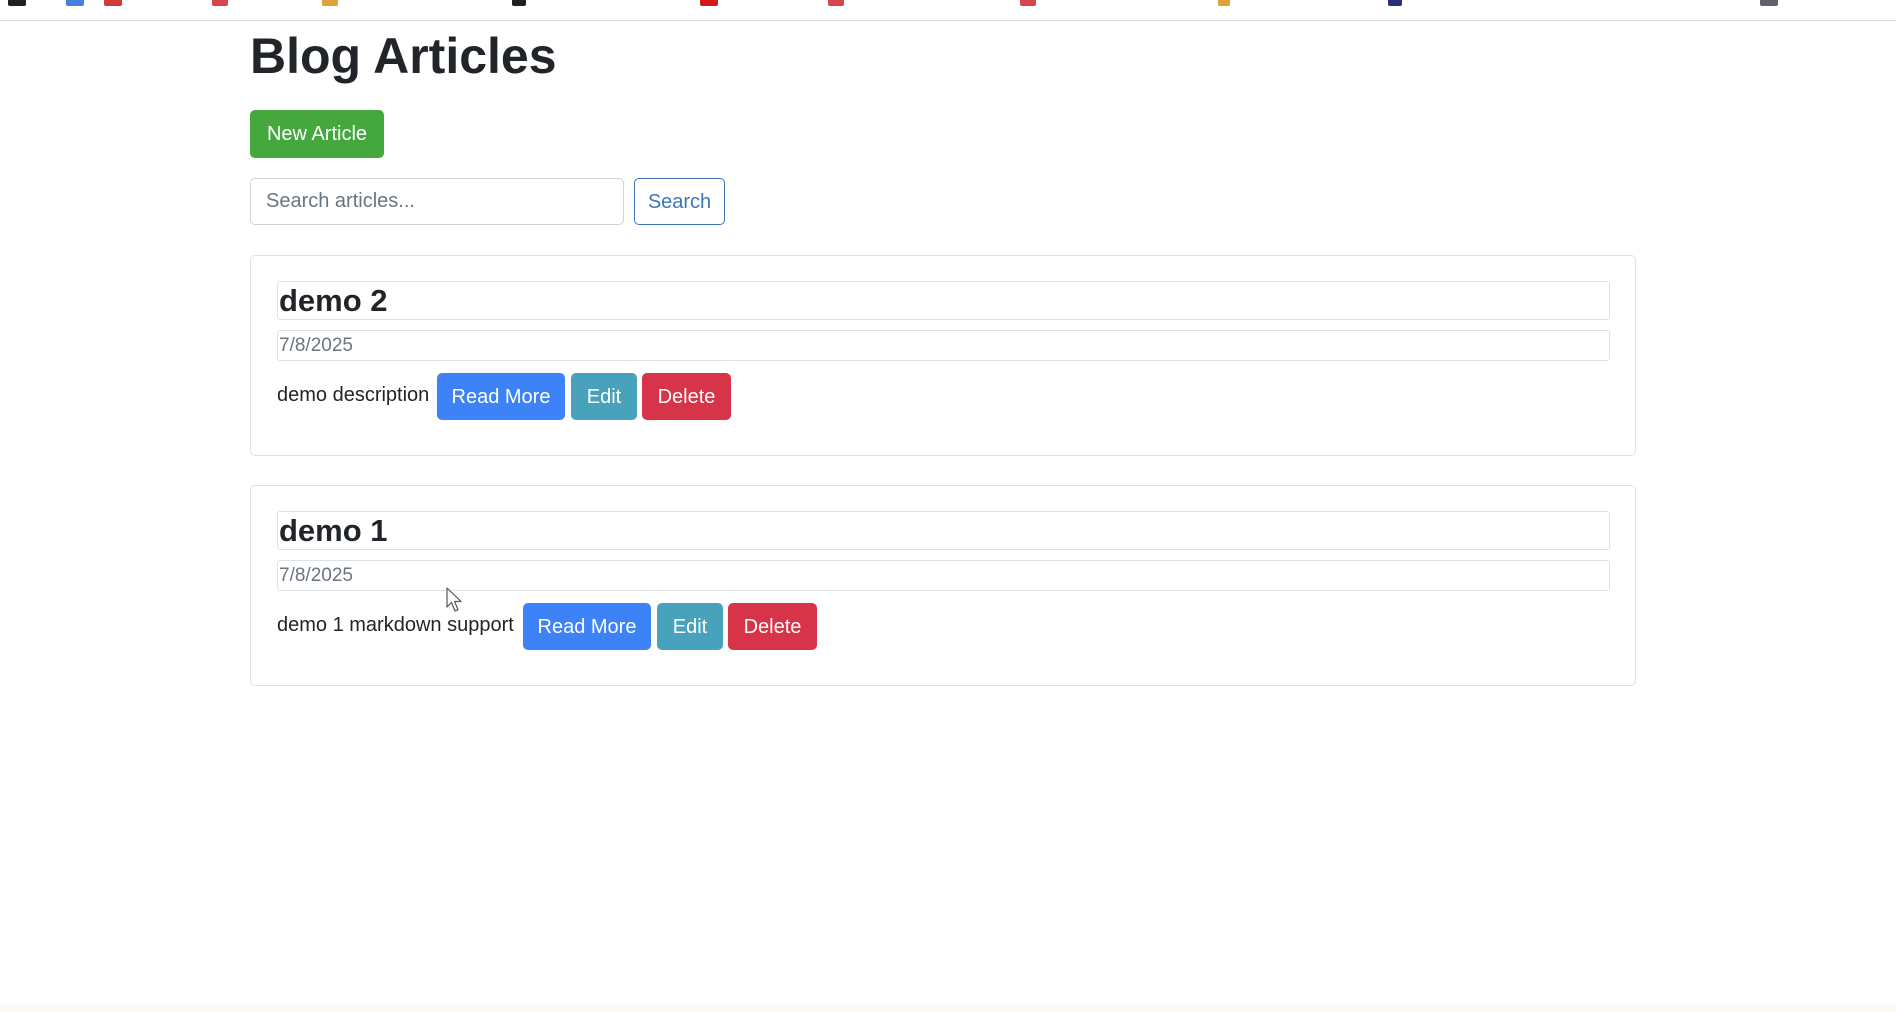 The image size is (1896, 1012). I want to click on search-button: Search, so click(679, 201).